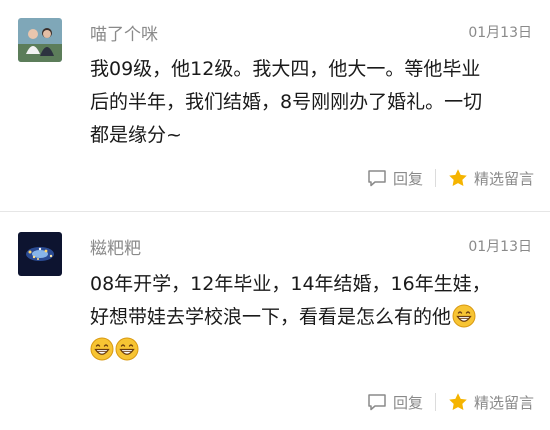 The height and width of the screenshot is (430, 550). I want to click on couple-photo-avatar-icon, so click(40, 40).